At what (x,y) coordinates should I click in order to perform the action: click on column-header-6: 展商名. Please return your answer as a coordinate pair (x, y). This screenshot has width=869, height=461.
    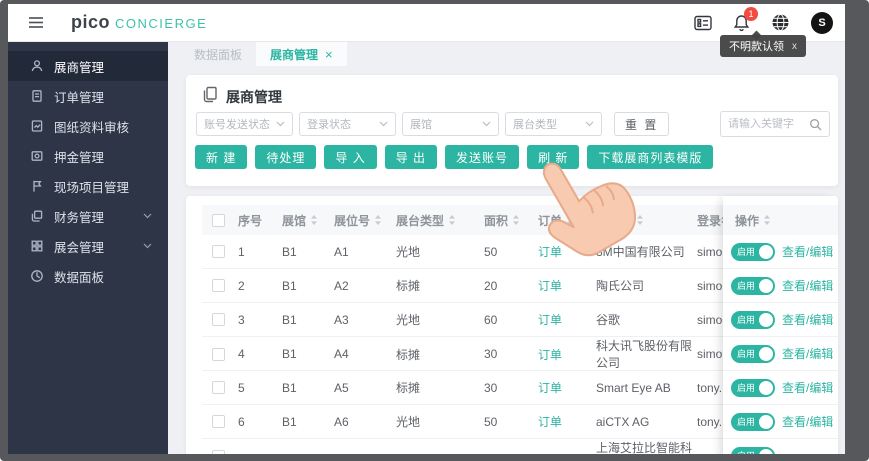
    Looking at the image, I should click on (646, 220).